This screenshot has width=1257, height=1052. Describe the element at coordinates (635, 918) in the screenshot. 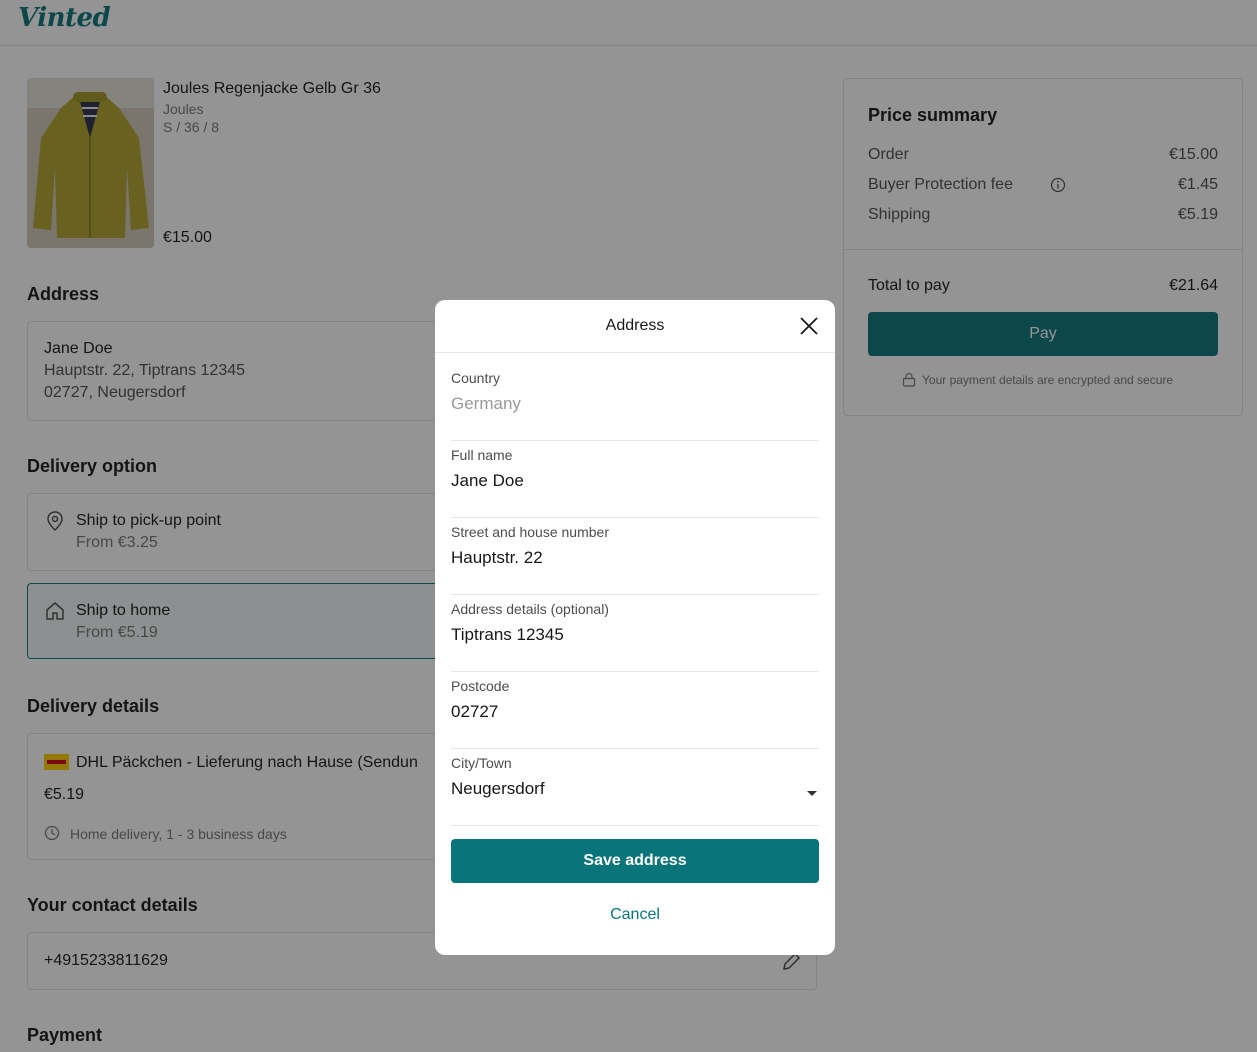

I see `cancel-button: Cancel` at that location.